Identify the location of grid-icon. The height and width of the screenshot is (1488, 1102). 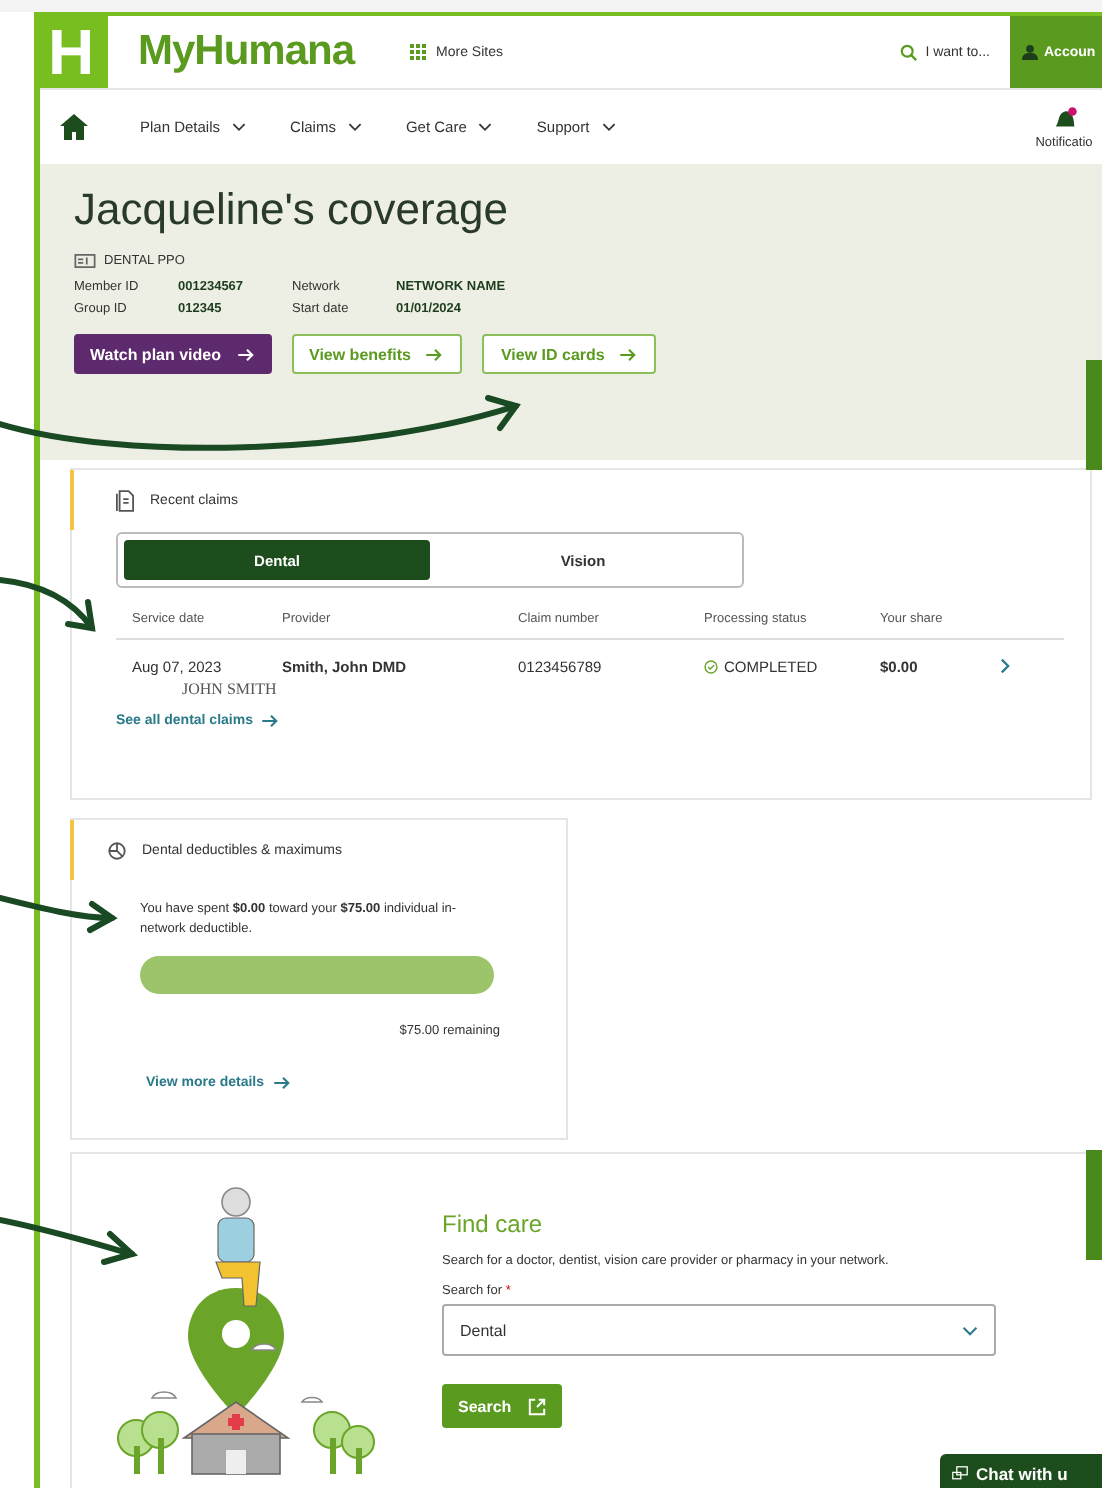
(419, 52).